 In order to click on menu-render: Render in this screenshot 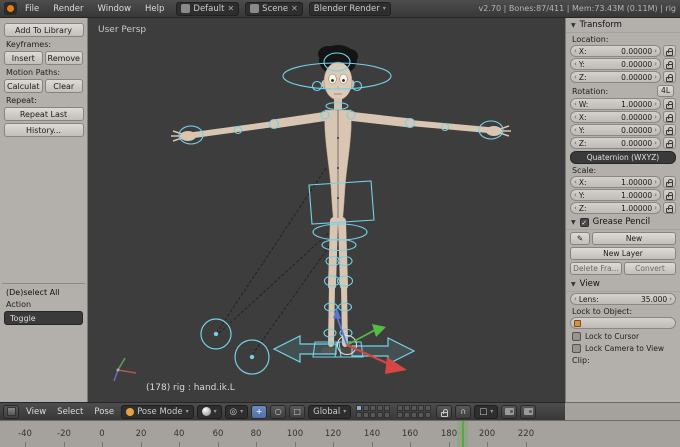, I will do `click(68, 9)`.